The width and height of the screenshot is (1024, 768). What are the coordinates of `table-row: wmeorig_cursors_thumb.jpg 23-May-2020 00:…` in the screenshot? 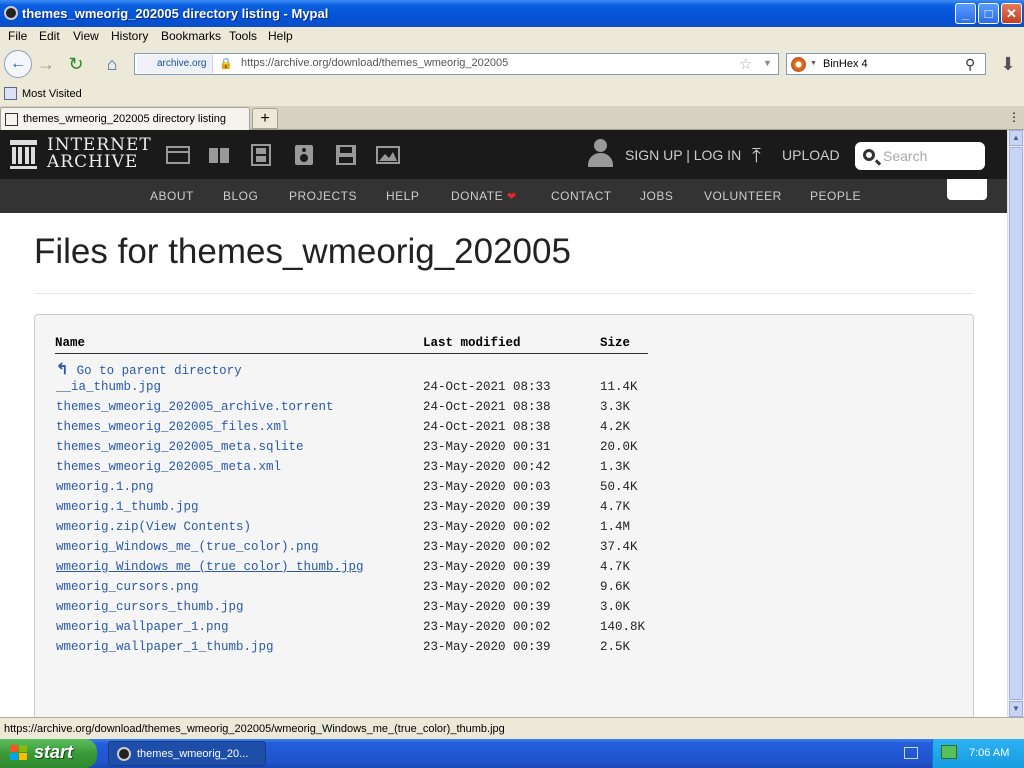 It's located at (505, 610).